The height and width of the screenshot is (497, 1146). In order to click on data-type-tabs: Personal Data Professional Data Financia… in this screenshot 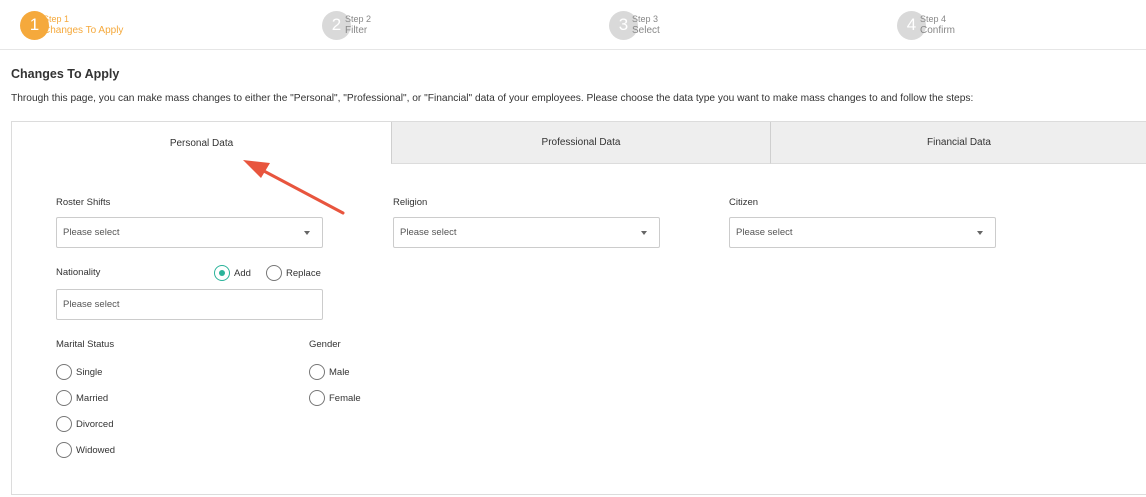, I will do `click(579, 143)`.